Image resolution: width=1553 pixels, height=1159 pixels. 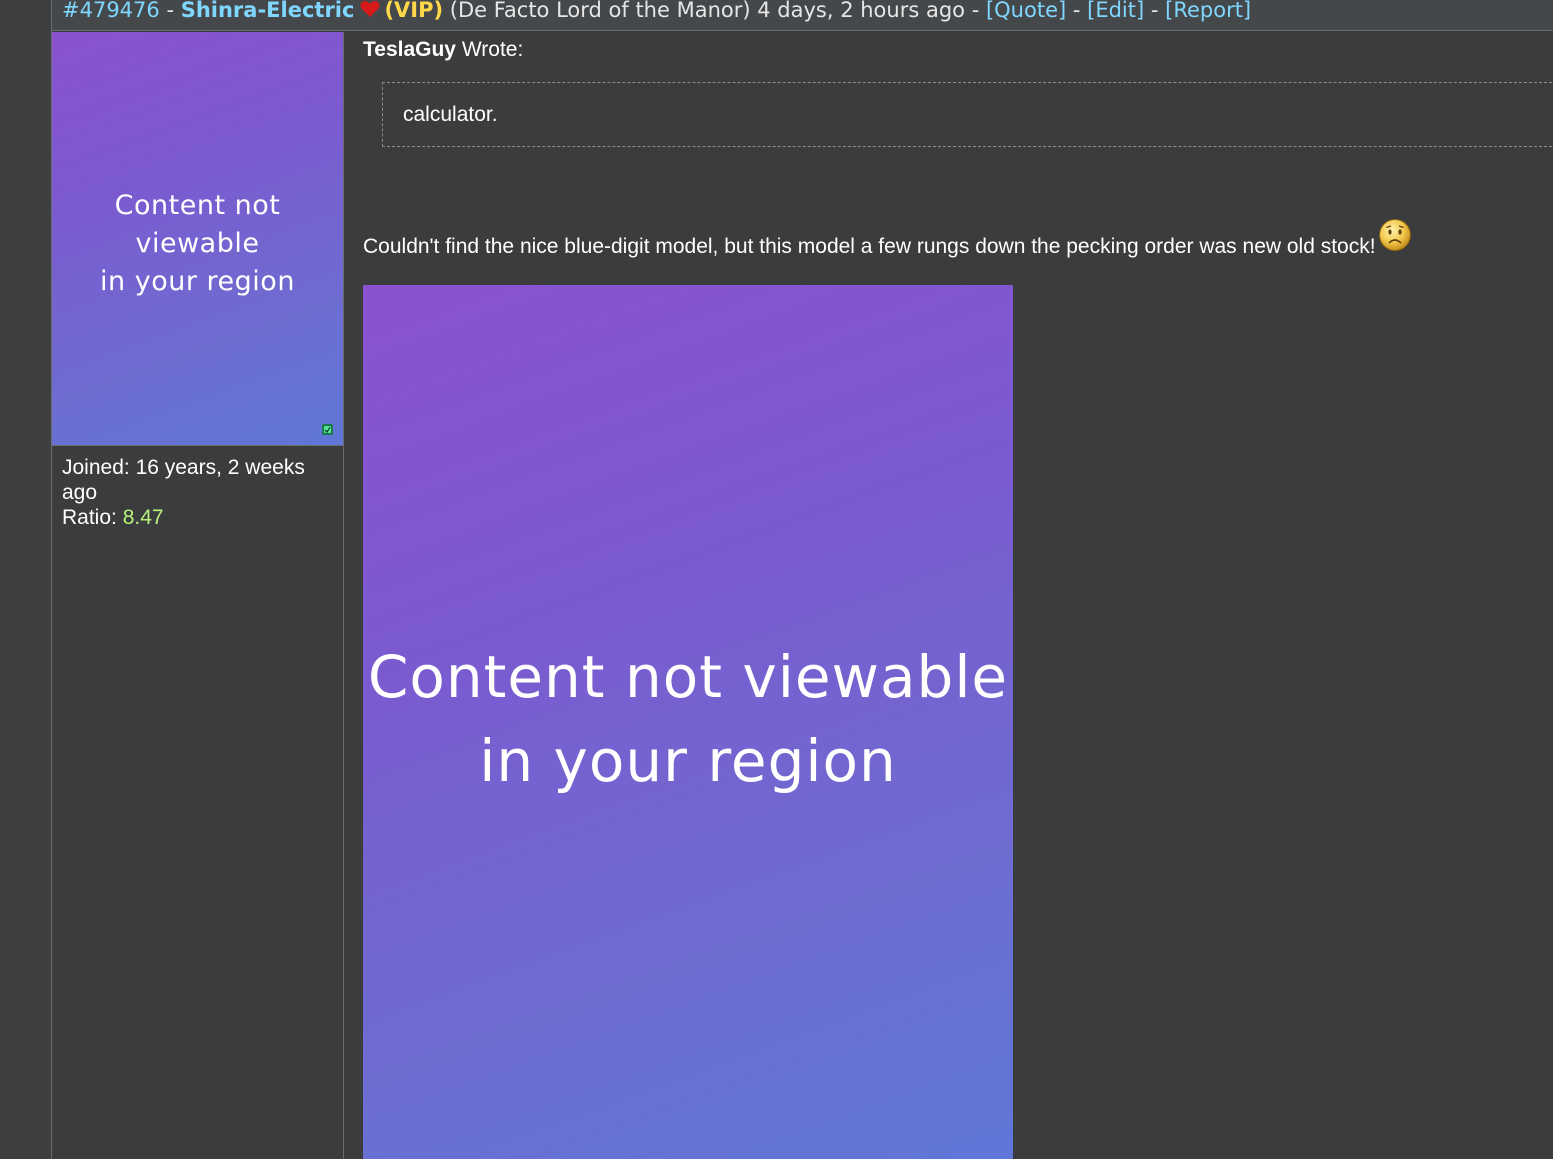 I want to click on quote-wrote-label: Wrote:, so click(x=492, y=49).